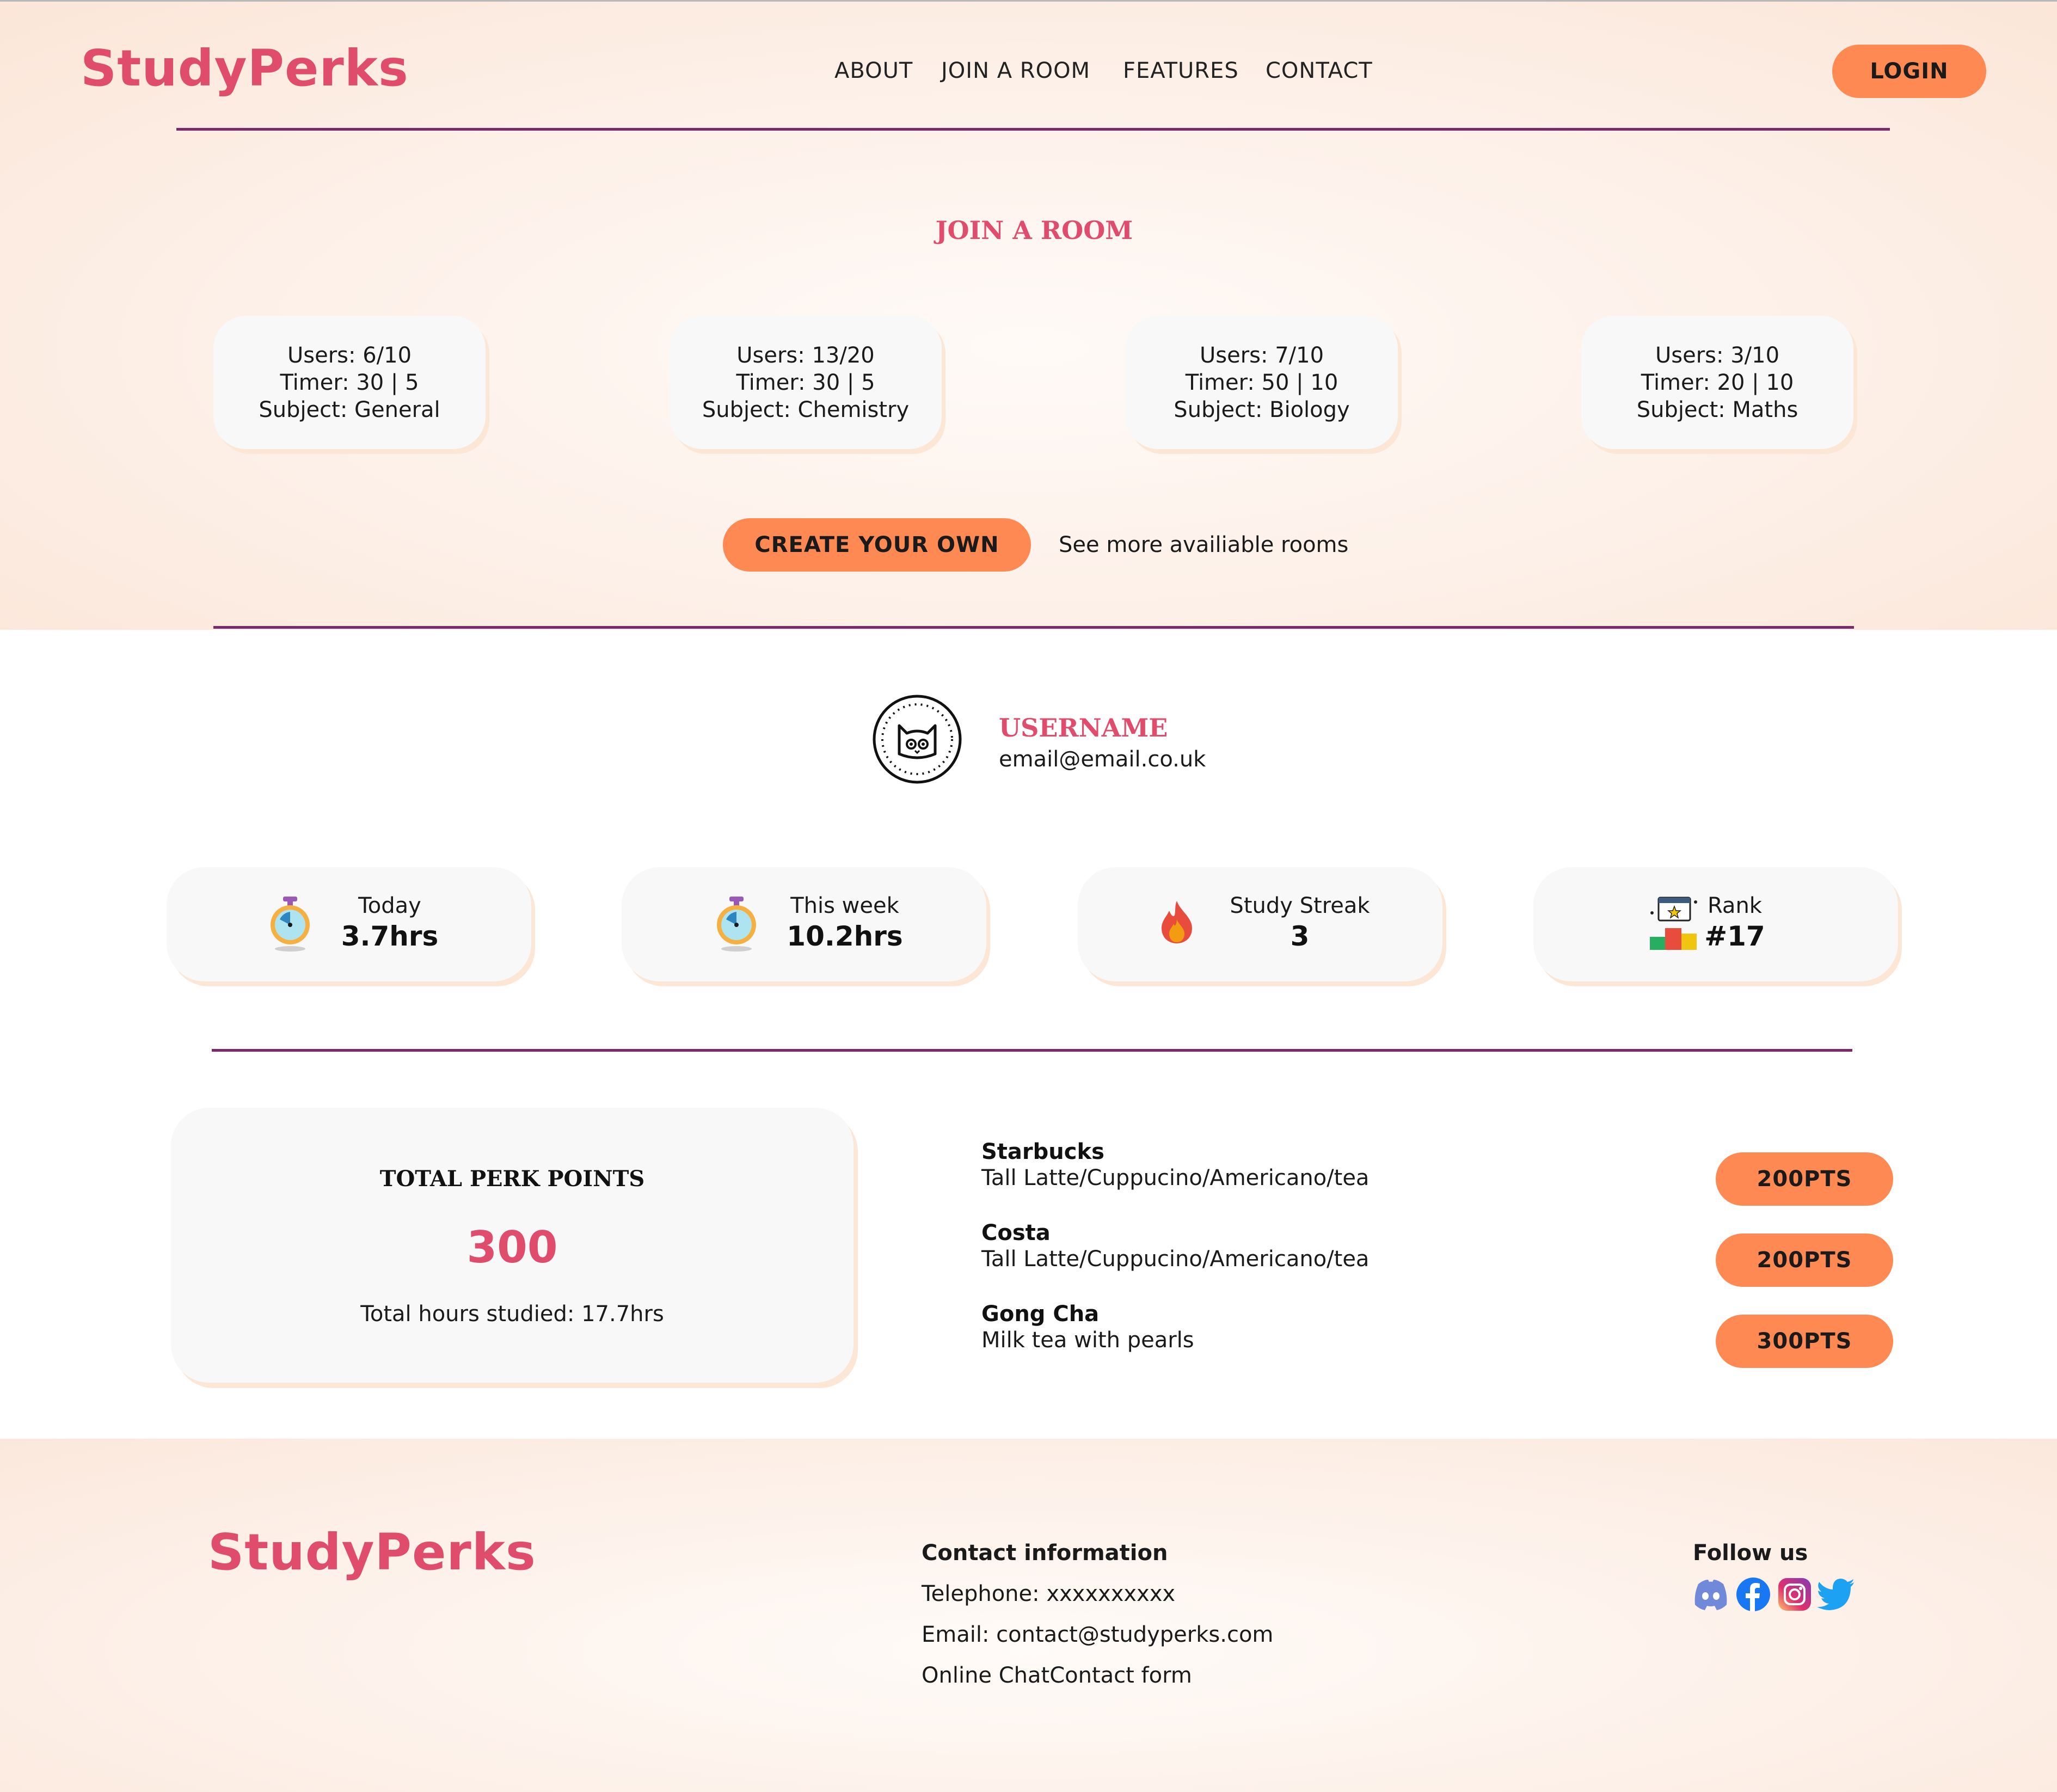 This screenshot has width=2057, height=1792. I want to click on more-rooms-link: See more availiable rooms, so click(1203, 544).